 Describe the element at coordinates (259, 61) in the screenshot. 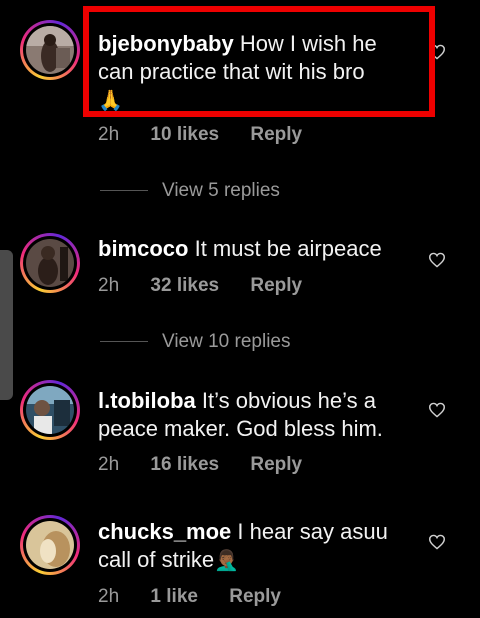

I see `highlight-box` at that location.